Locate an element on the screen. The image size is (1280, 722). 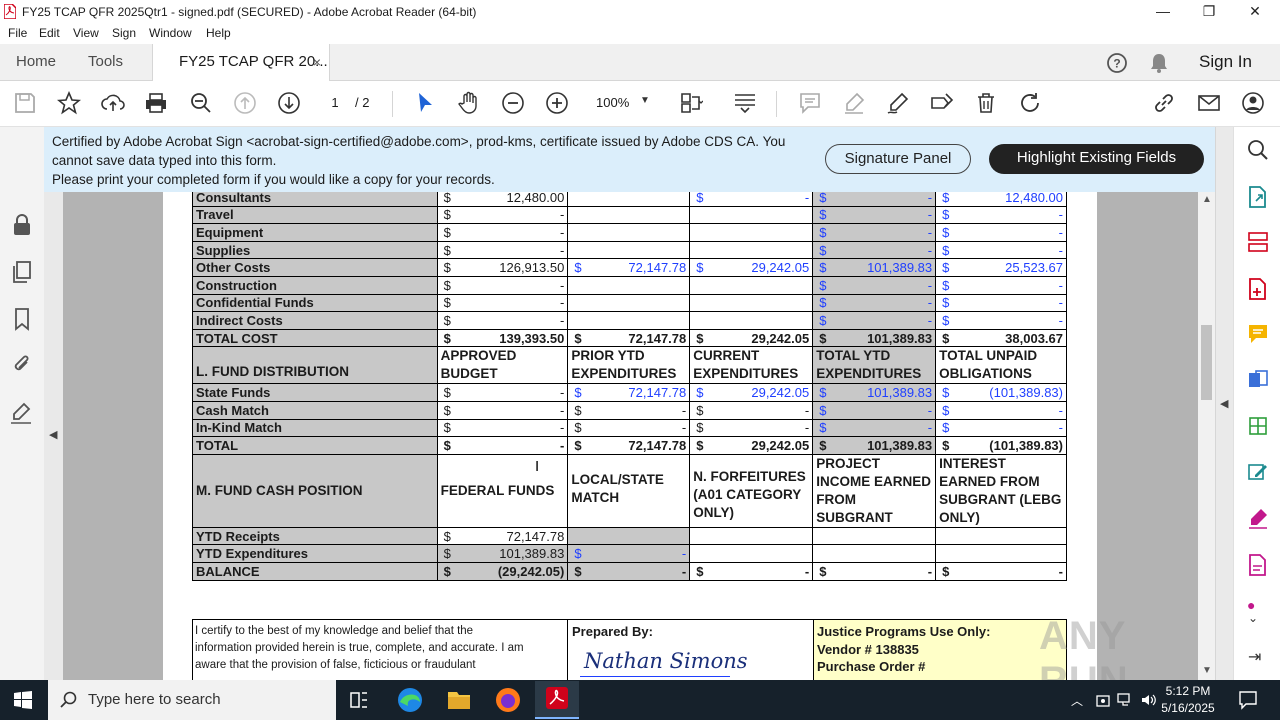
tab-tools: Tools is located at coordinates (105, 62).